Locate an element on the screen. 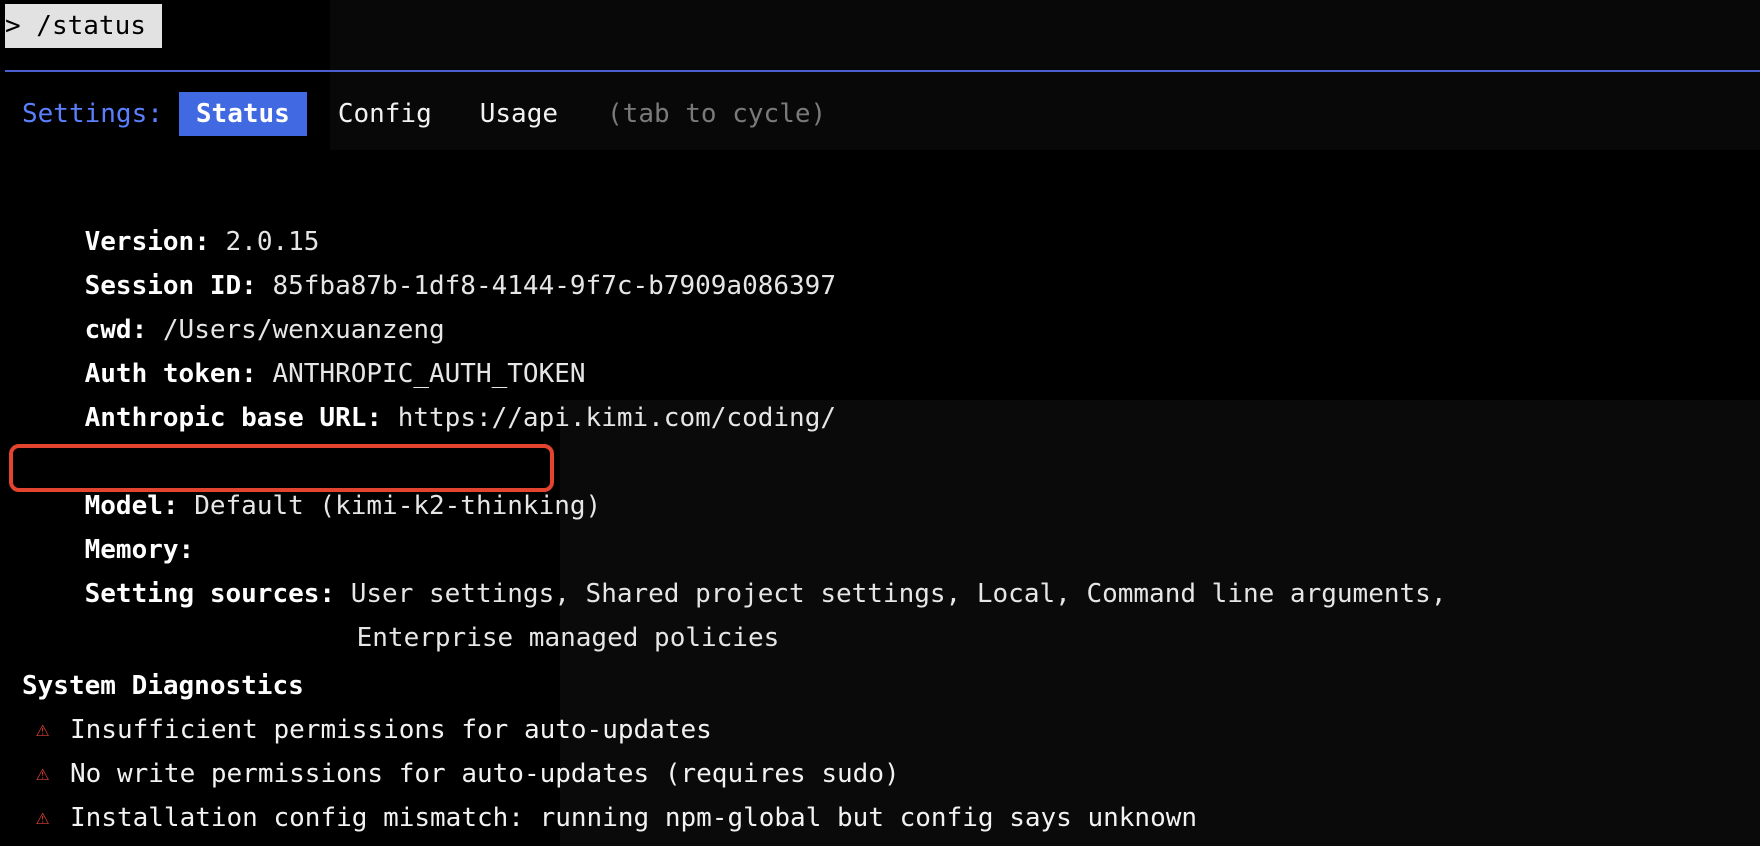 The height and width of the screenshot is (846, 1760). tab-status: Status is located at coordinates (242, 114).